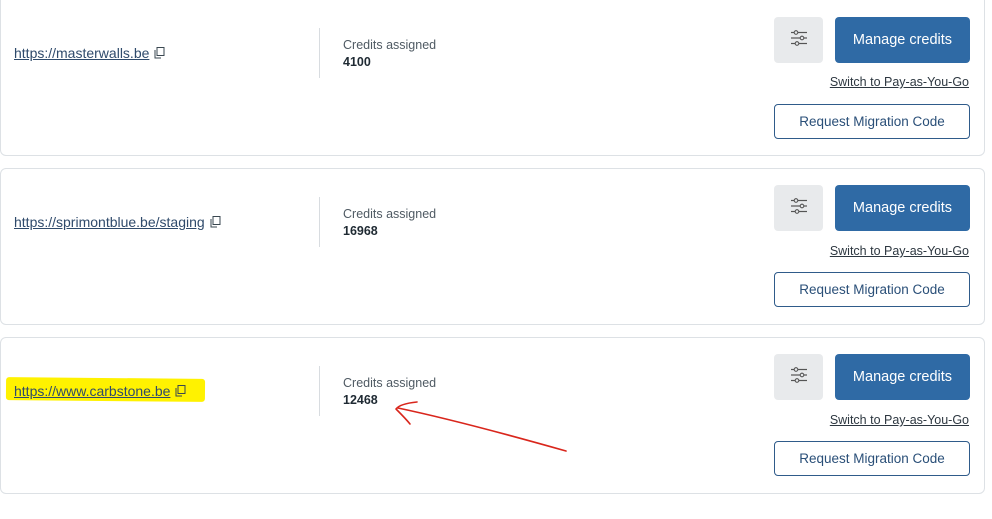  I want to click on credits-info: Credits assigned 12468, so click(389, 392).